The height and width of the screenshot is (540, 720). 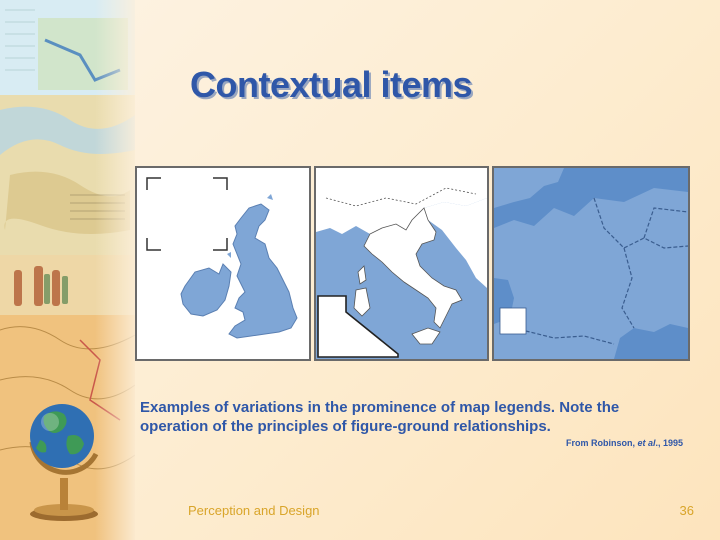 What do you see at coordinates (254, 510) in the screenshot?
I see `footer-course-title: Perception and Design` at bounding box center [254, 510].